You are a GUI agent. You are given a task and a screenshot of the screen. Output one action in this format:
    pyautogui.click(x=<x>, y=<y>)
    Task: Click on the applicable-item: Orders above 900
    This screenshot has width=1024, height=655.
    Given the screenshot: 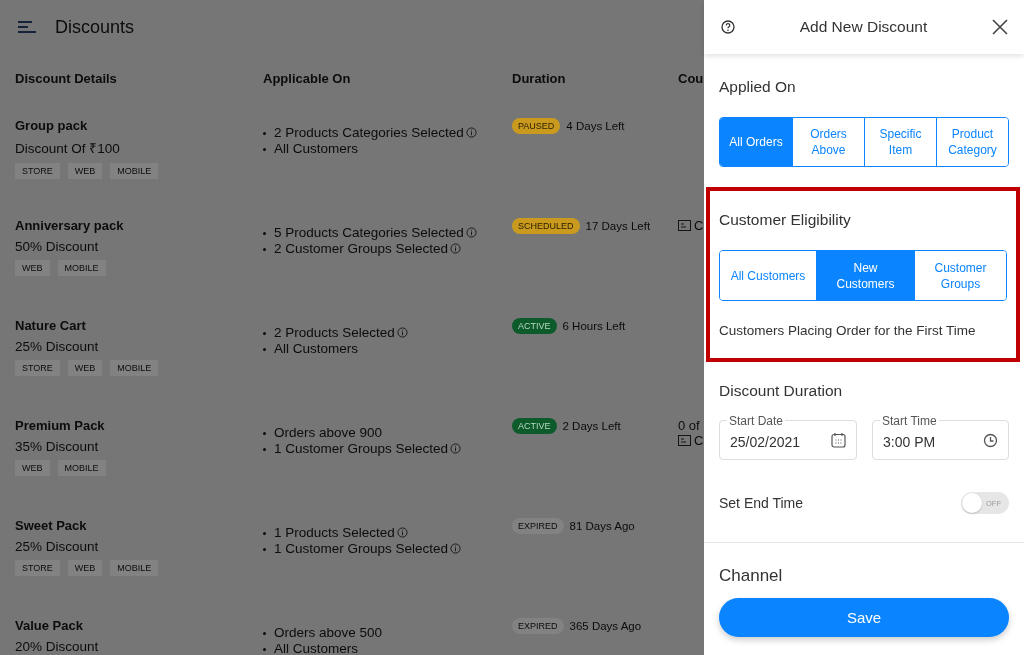 What is the action you would take?
    pyautogui.click(x=328, y=432)
    